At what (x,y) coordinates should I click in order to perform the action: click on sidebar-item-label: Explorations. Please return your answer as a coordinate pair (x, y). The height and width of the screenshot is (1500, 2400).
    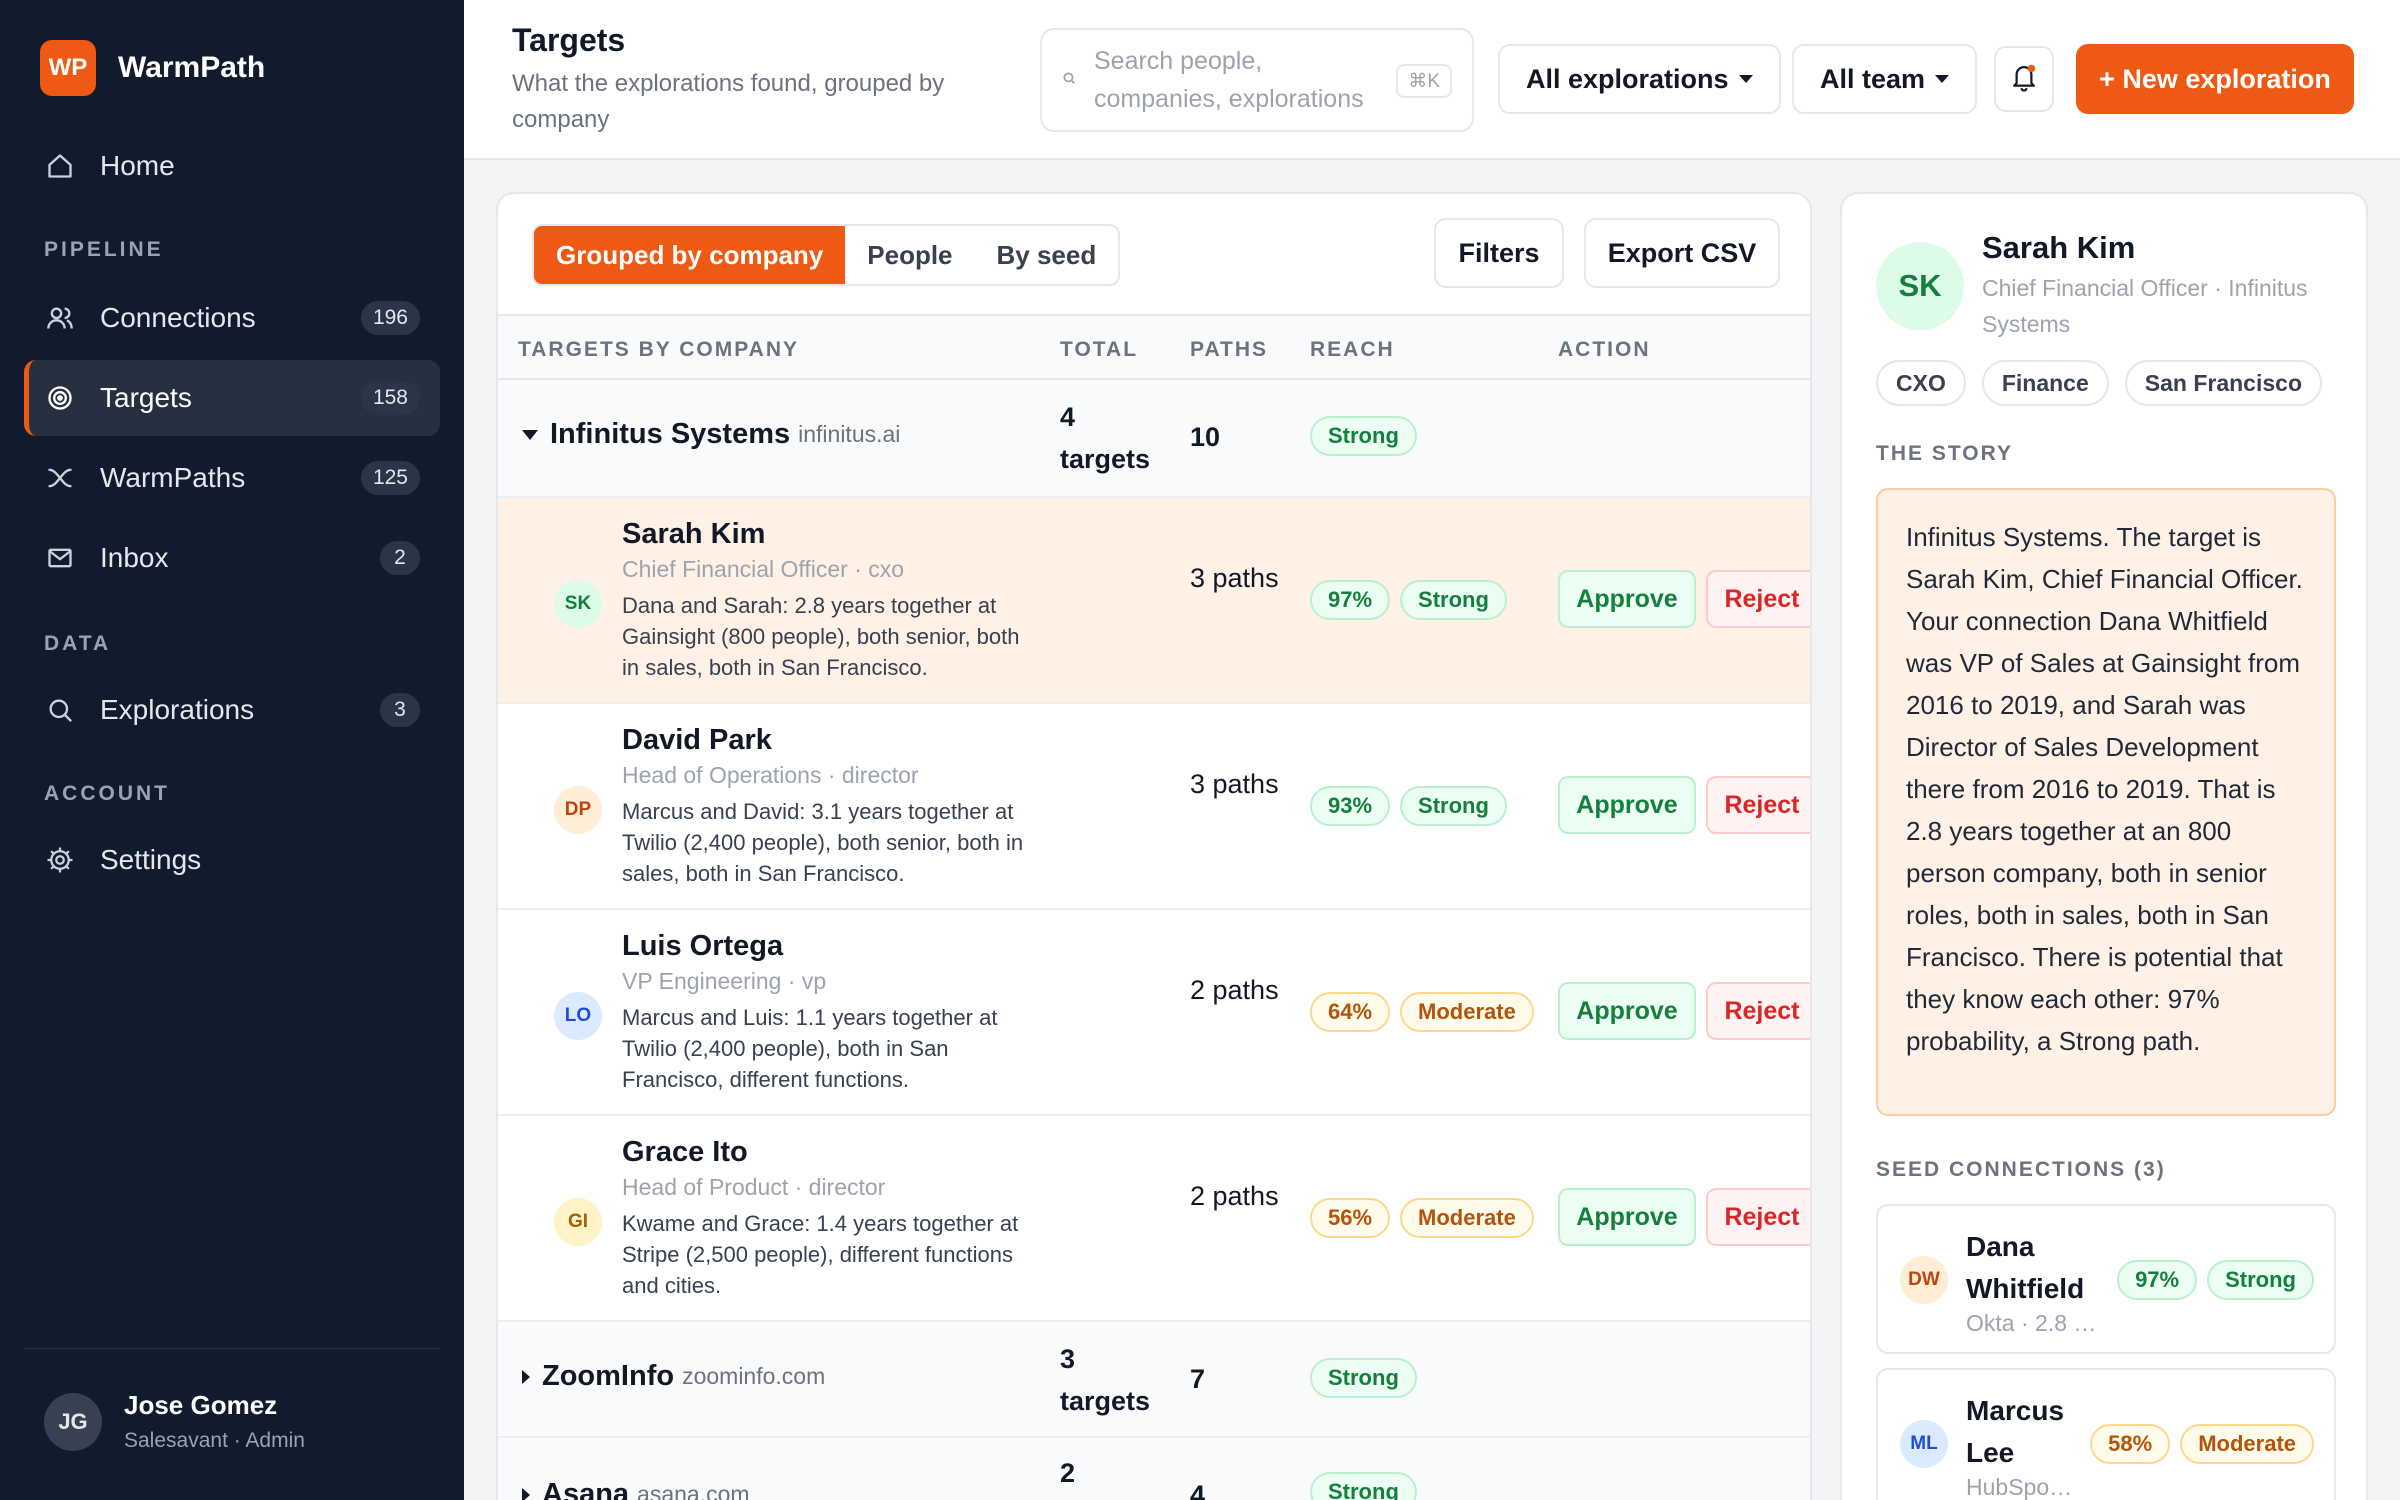
    Looking at the image, I should click on (177, 709).